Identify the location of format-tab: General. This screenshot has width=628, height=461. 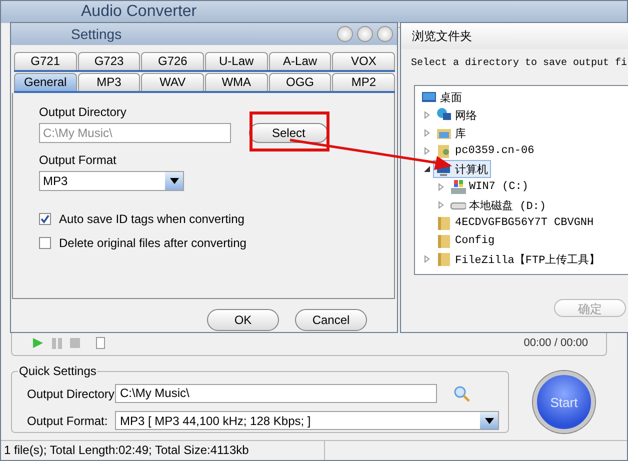
(45, 82).